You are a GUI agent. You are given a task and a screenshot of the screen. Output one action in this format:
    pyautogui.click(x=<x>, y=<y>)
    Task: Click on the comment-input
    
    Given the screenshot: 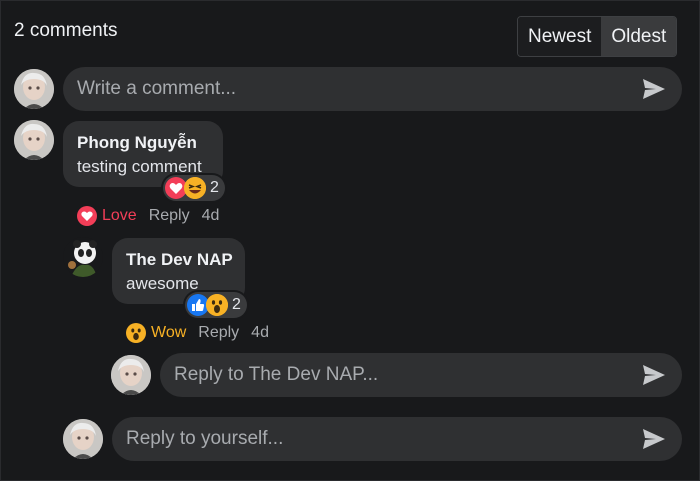 What is the action you would take?
    pyautogui.click(x=348, y=89)
    